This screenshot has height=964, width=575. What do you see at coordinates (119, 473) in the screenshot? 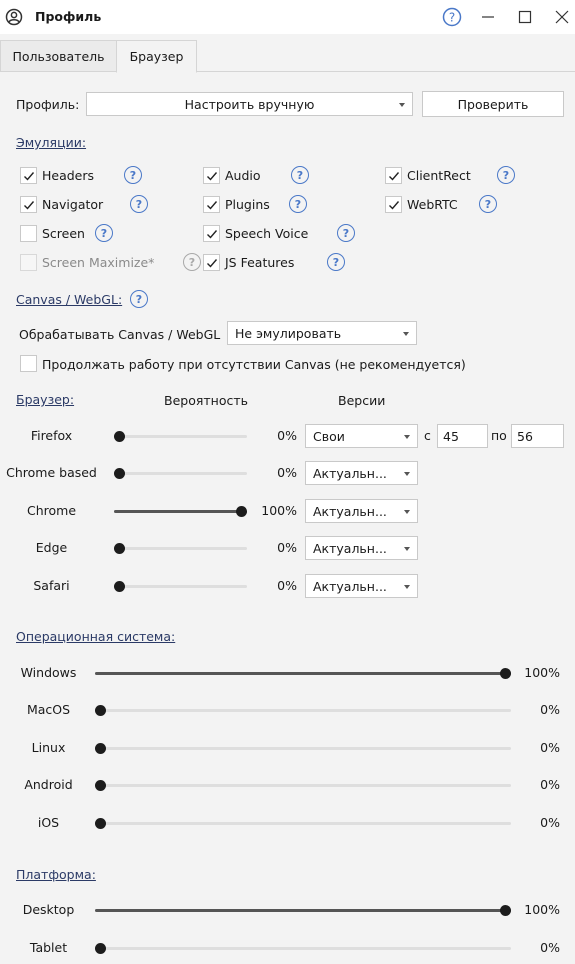
I see `browser-slider-chrome-based-thumb` at bounding box center [119, 473].